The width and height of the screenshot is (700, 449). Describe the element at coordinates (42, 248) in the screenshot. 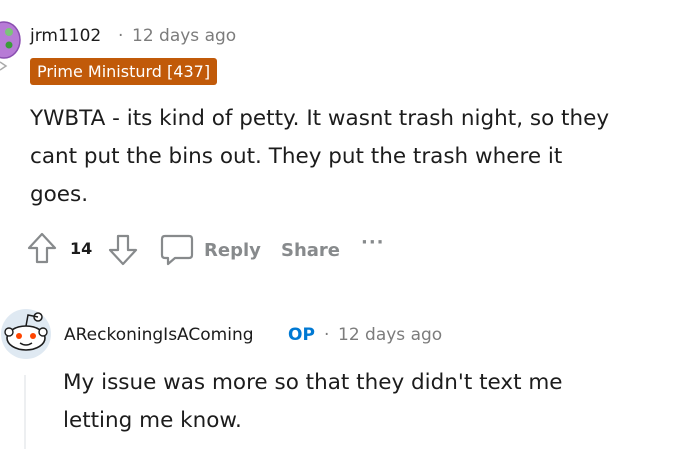

I see `upvote-arrow-icon` at that location.